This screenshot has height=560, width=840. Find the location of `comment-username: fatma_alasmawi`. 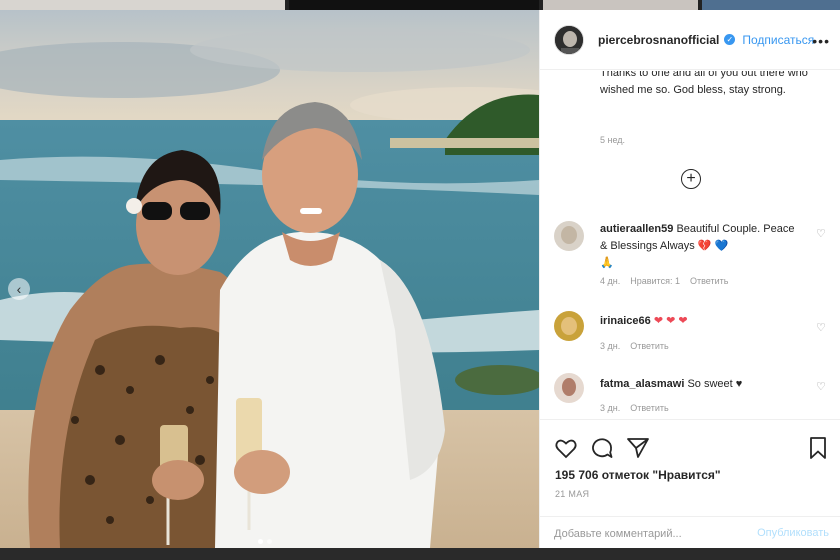

comment-username: fatma_alasmawi is located at coordinates (642, 384).